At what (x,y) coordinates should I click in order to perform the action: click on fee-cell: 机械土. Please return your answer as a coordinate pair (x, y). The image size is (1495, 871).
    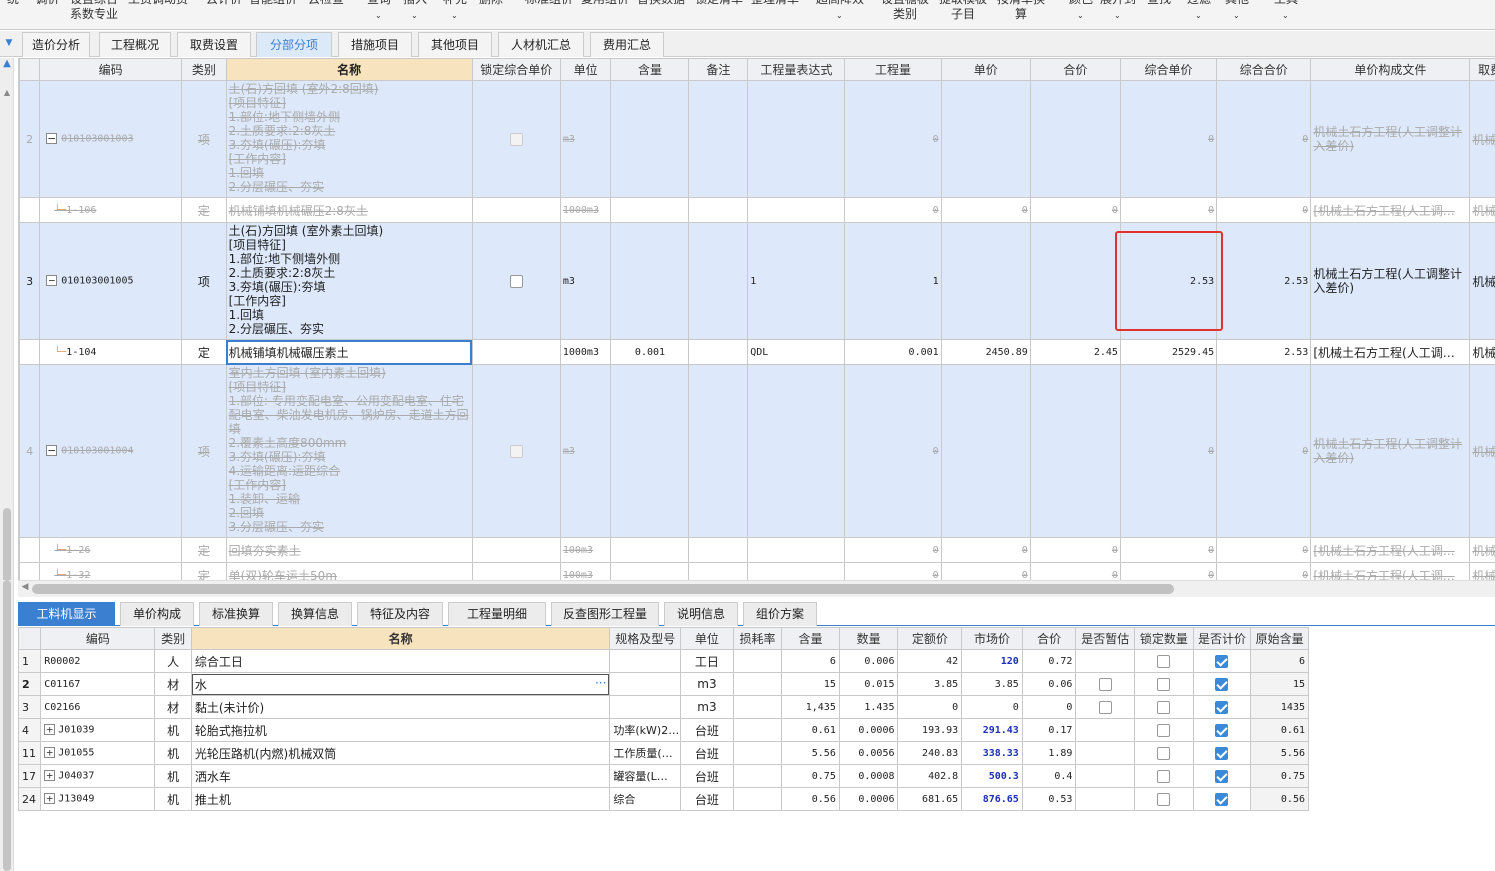
    Looking at the image, I should click on (1482, 139).